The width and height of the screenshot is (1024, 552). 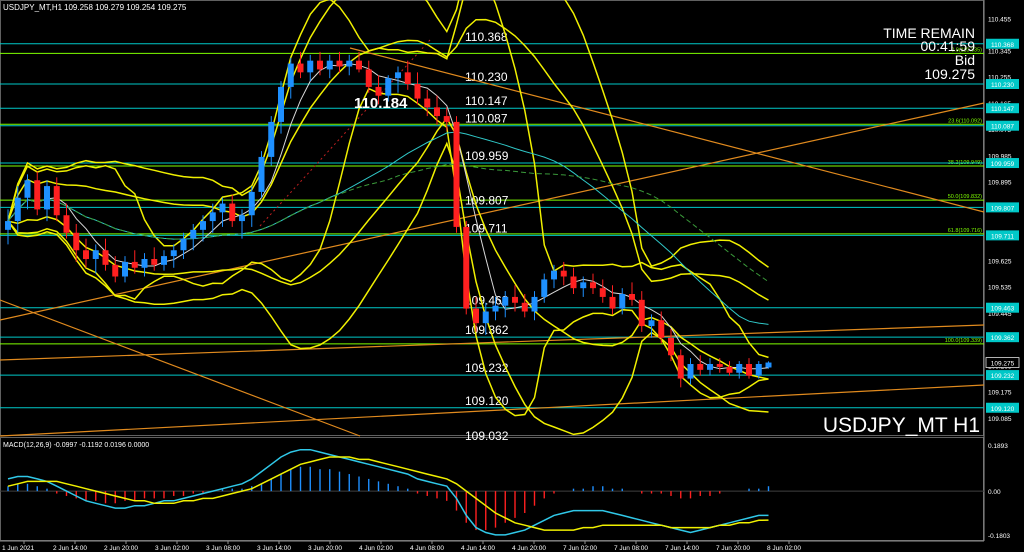 What do you see at coordinates (1003, 338) in the screenshot?
I see `price-tag-label: 109.362` at bounding box center [1003, 338].